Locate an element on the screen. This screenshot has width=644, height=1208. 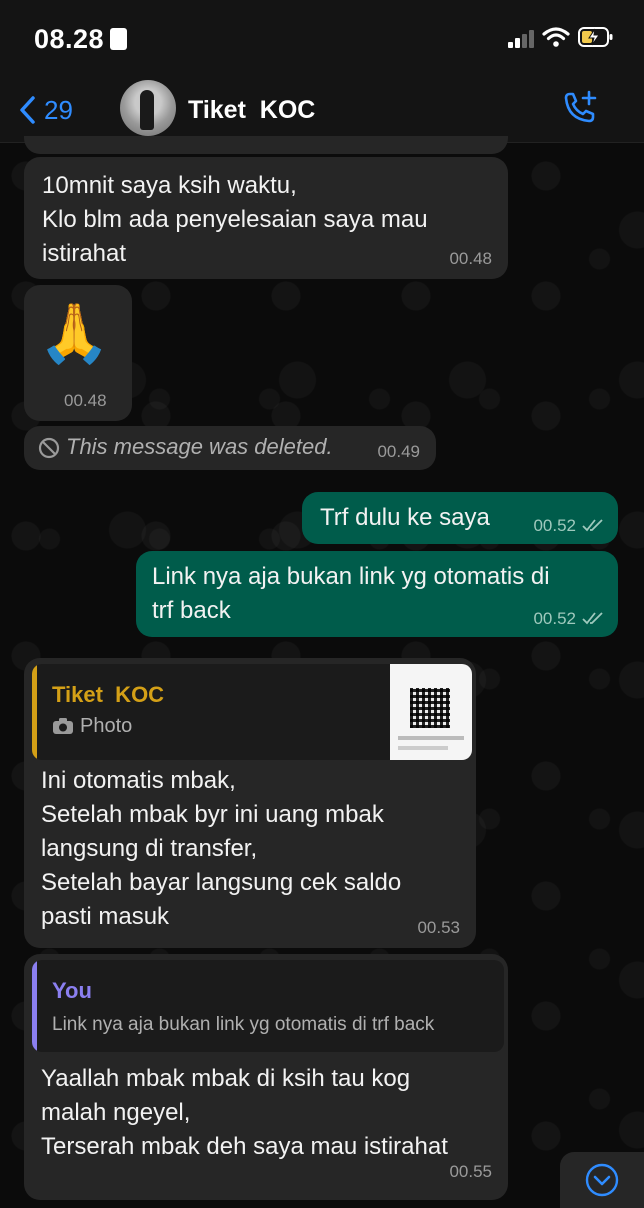
quoted-photo-reply: Tiket KOC Photo is located at coordinates (252, 712).